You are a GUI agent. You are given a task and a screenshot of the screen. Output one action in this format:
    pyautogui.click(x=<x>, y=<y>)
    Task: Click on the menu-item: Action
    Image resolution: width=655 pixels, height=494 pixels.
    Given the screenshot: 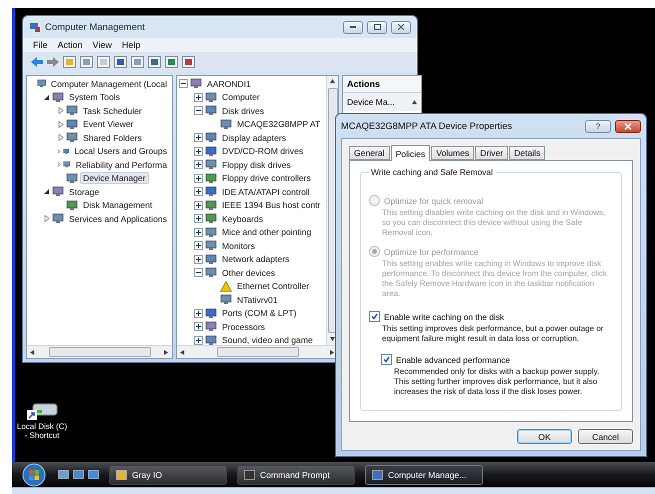 What is the action you would take?
    pyautogui.click(x=70, y=45)
    